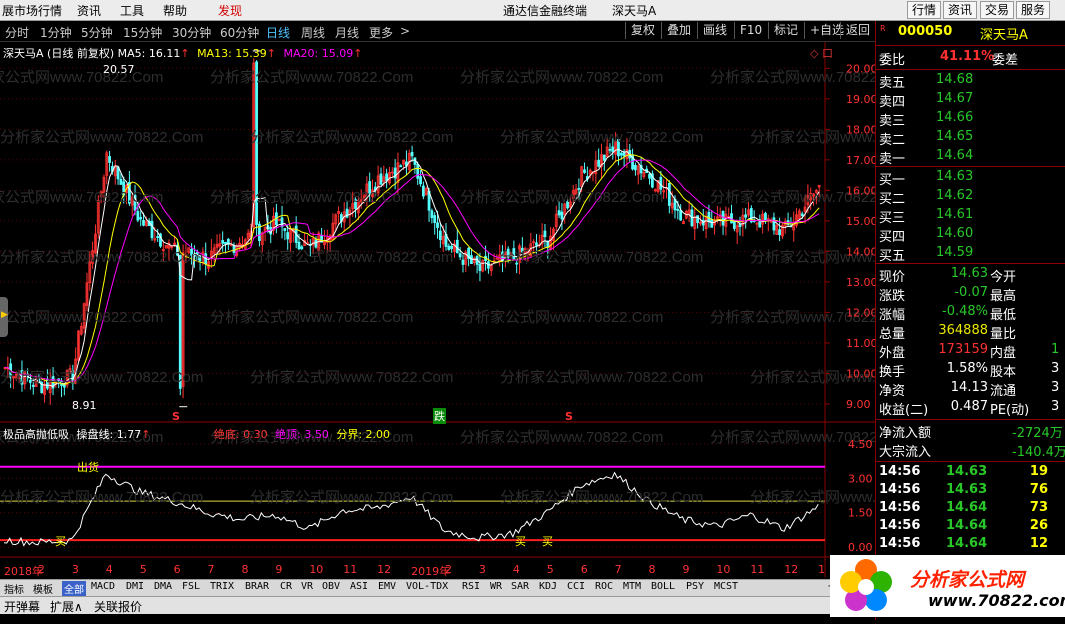 This screenshot has height=624, width=1065. Describe the element at coordinates (1033, 10) in the screenshot. I see `top-button-service: 服务` at that location.